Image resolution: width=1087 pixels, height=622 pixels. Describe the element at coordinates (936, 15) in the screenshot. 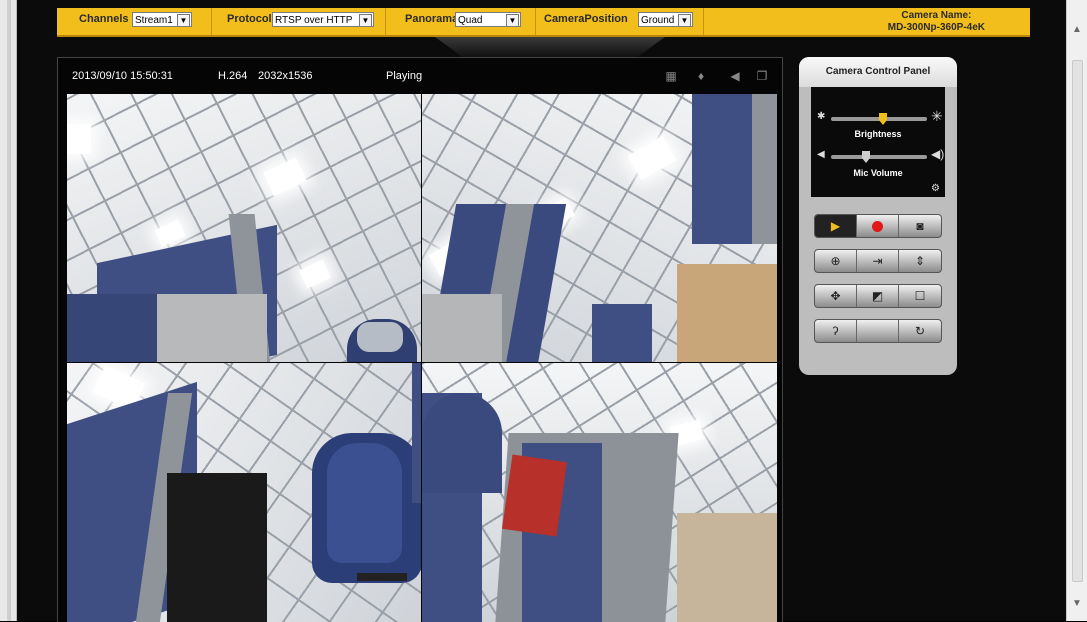

I see `camera-name-label: Camera Name:` at that location.